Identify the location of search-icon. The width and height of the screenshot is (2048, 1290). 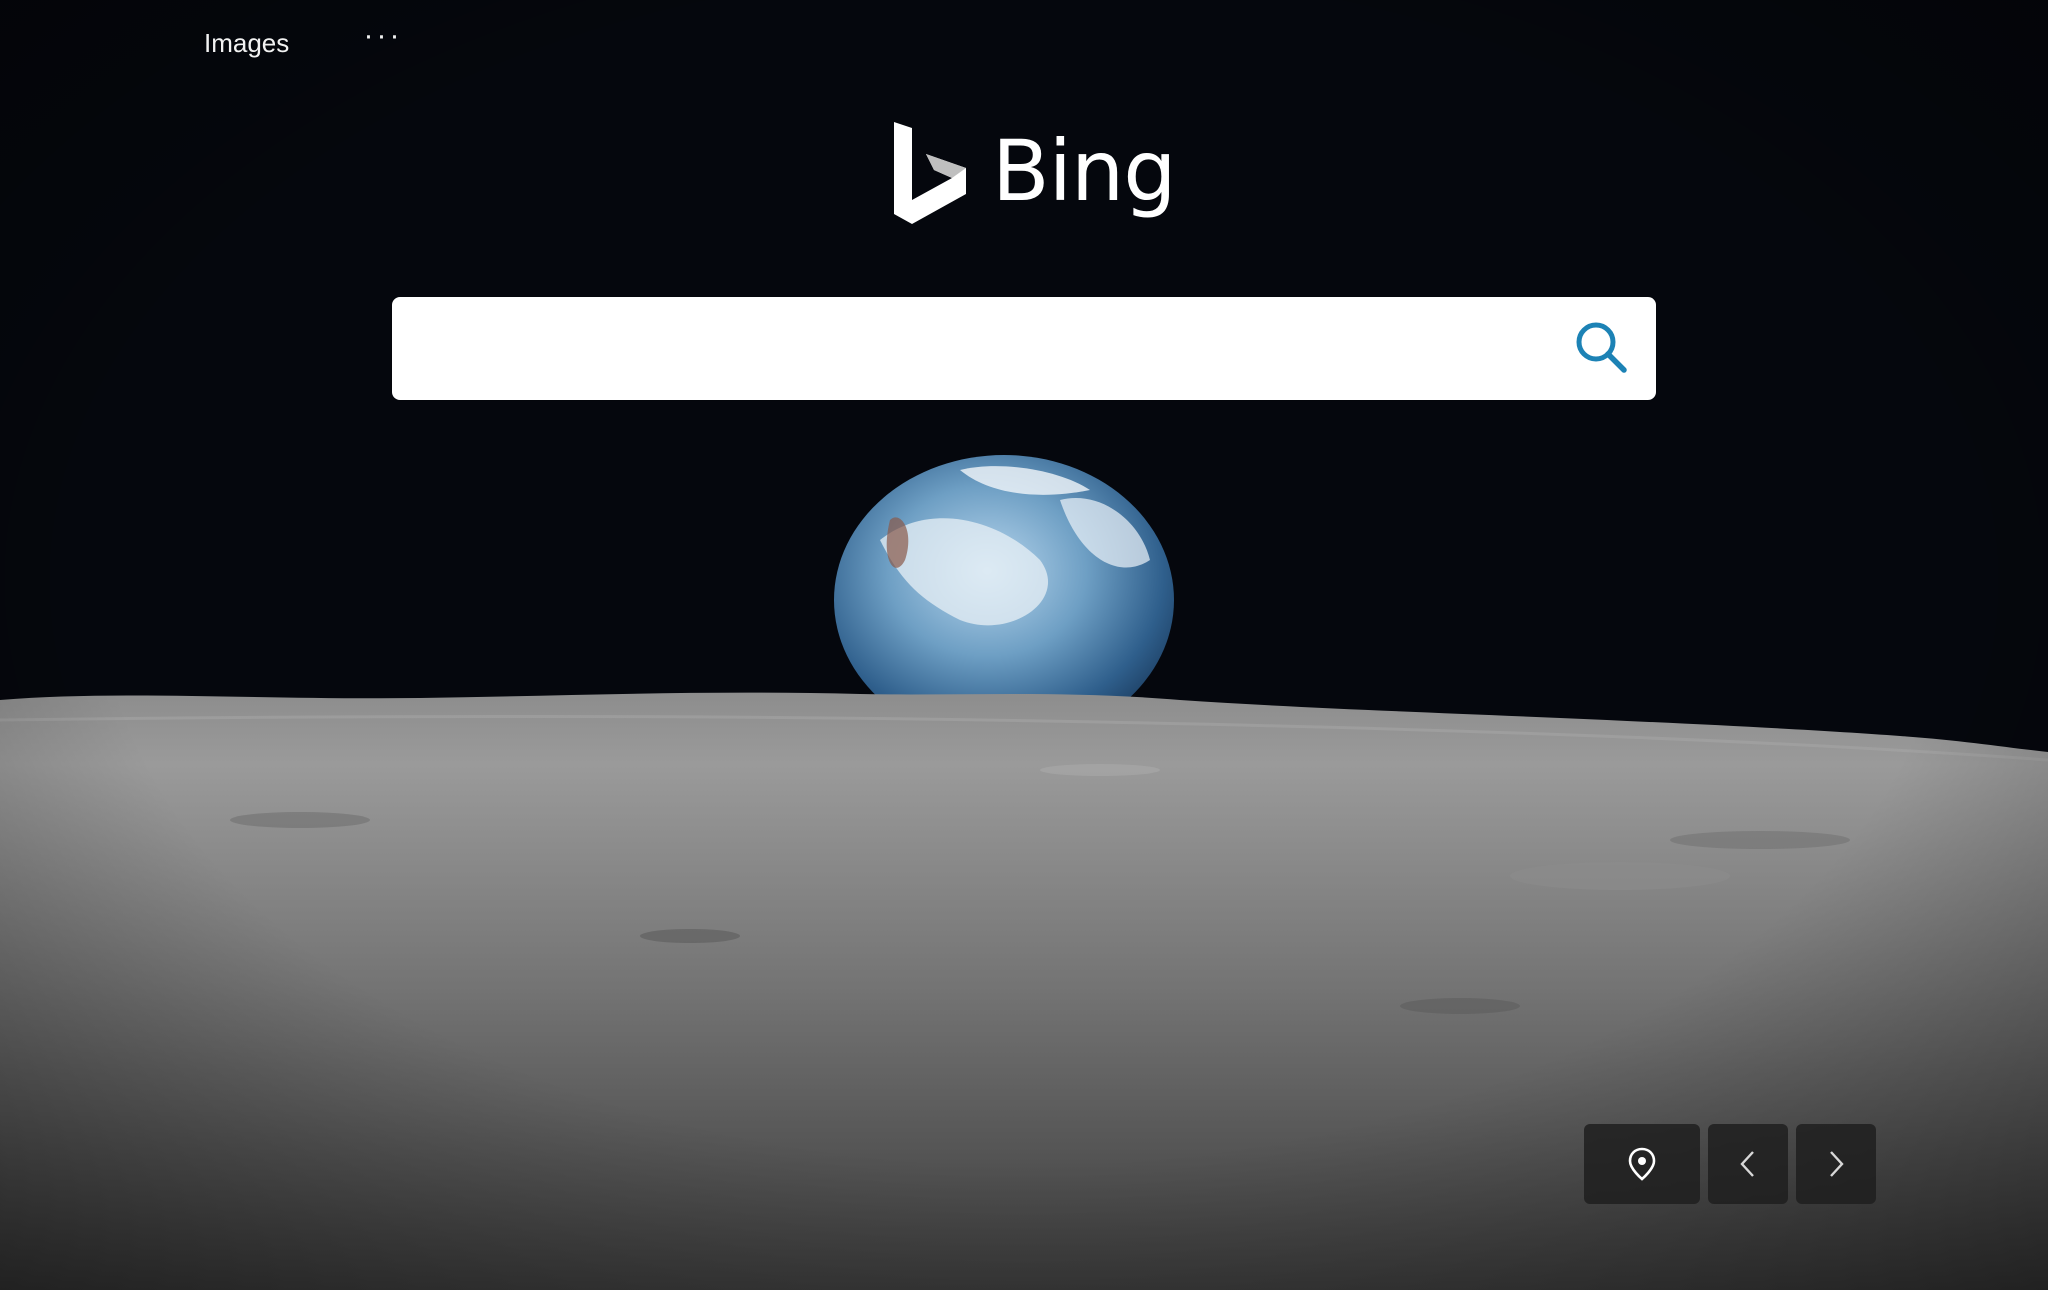
(1601, 347).